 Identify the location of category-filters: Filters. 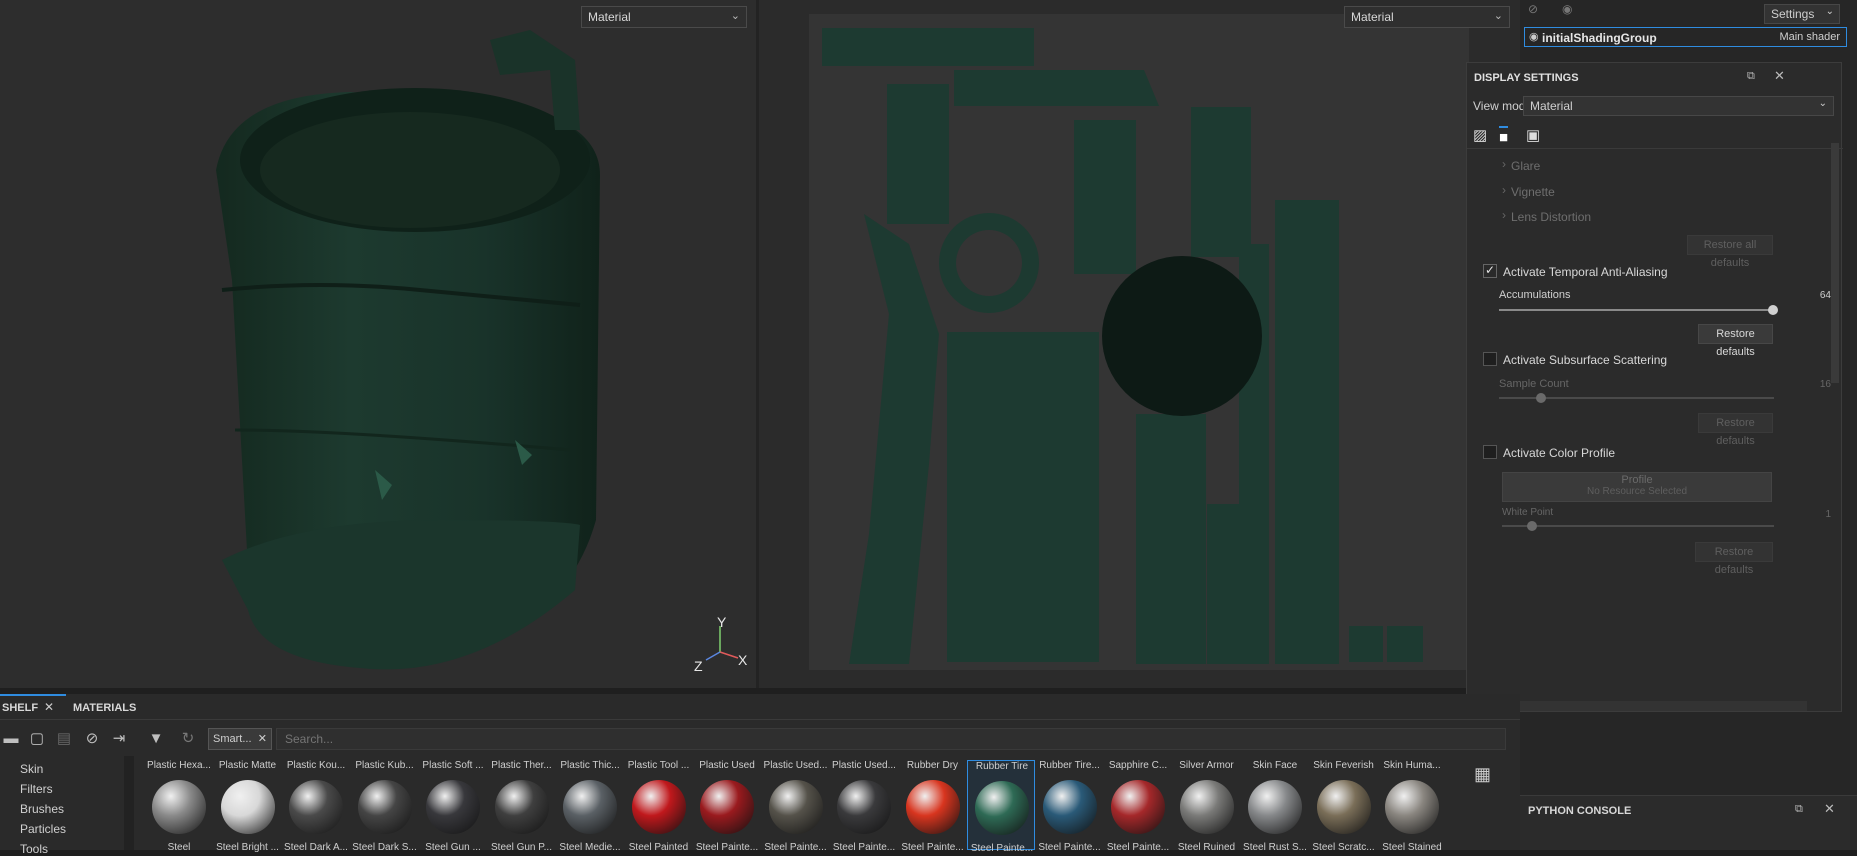
(36, 789).